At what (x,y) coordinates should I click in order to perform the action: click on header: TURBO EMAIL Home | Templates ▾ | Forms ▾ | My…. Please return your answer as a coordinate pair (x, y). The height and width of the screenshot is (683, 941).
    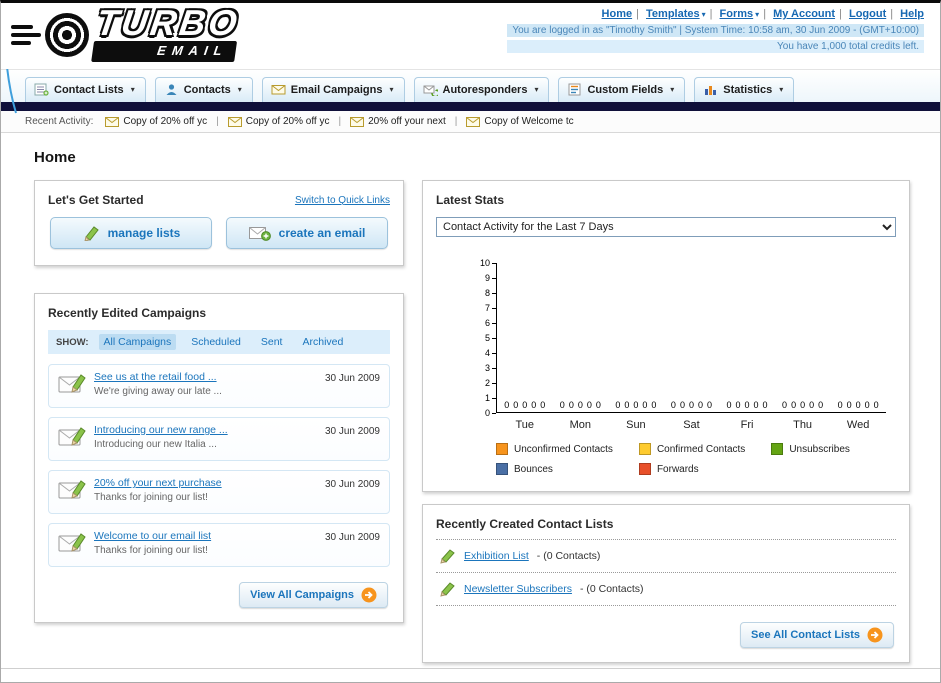
    Looking at the image, I should click on (470, 36).